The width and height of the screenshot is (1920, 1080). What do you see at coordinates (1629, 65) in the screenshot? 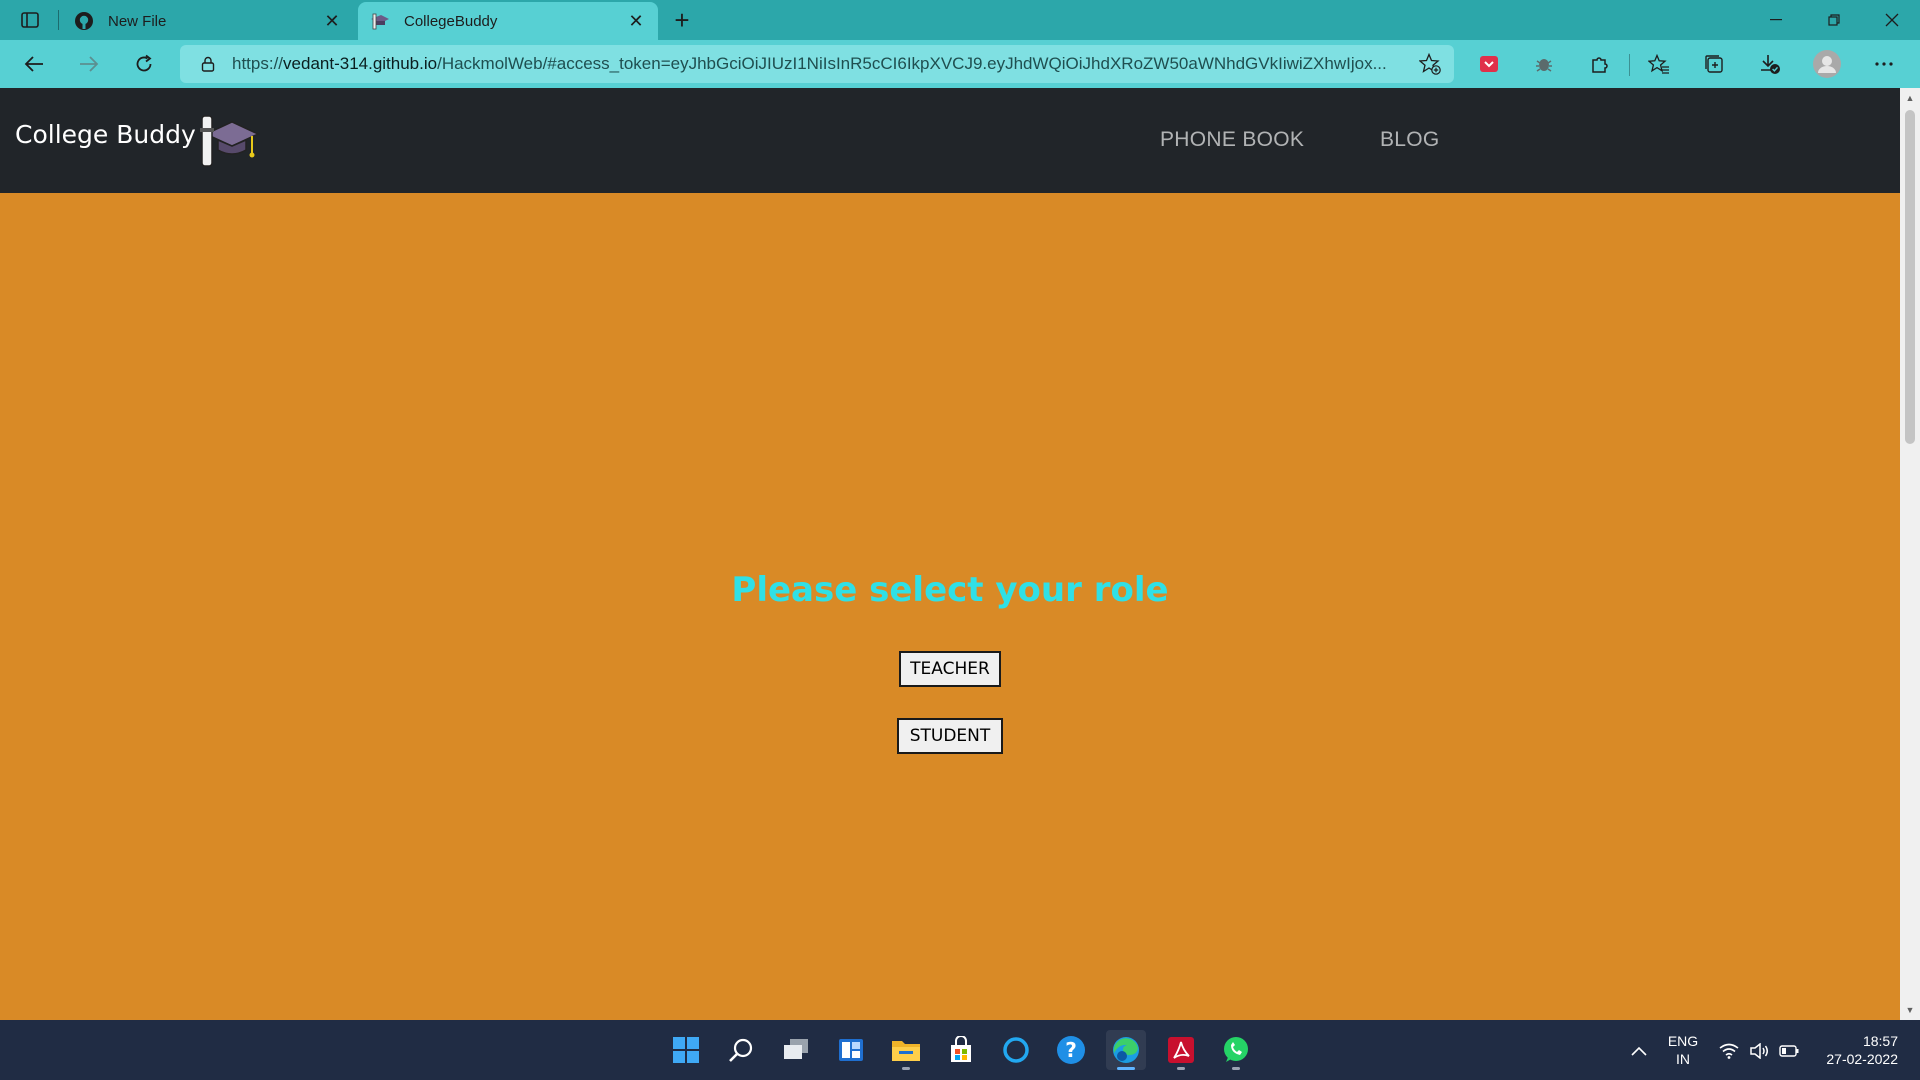
I see `toolbar-separator` at bounding box center [1629, 65].